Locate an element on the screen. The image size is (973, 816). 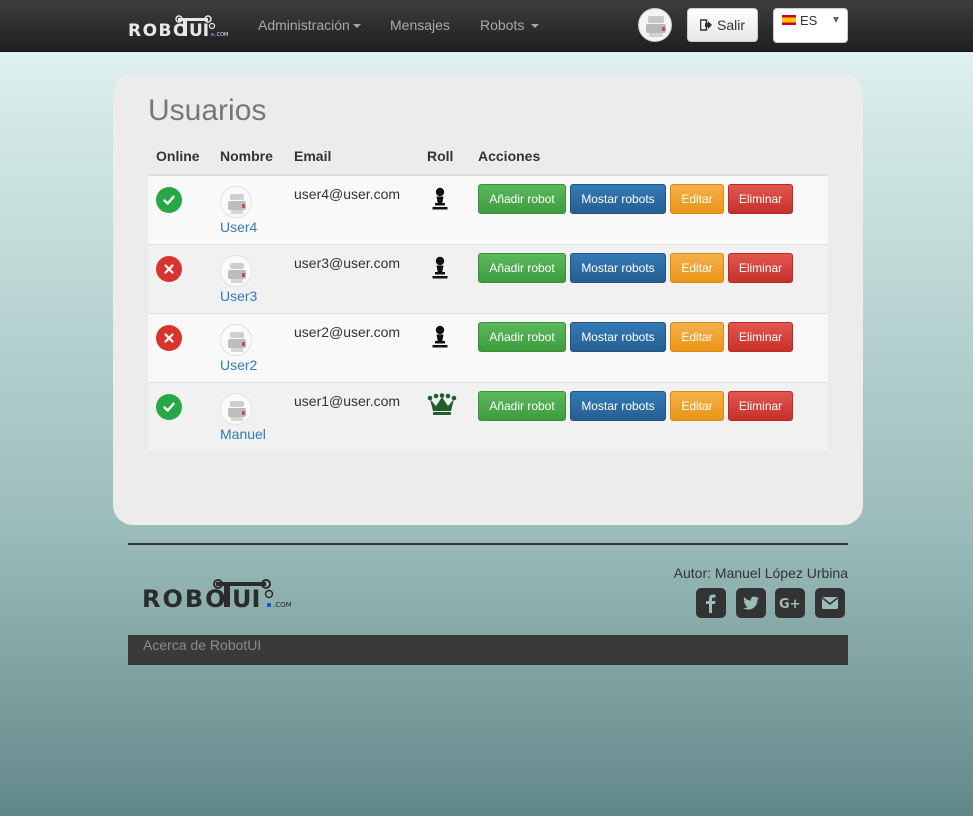
nav-robots-label: Robots is located at coordinates (502, 25).